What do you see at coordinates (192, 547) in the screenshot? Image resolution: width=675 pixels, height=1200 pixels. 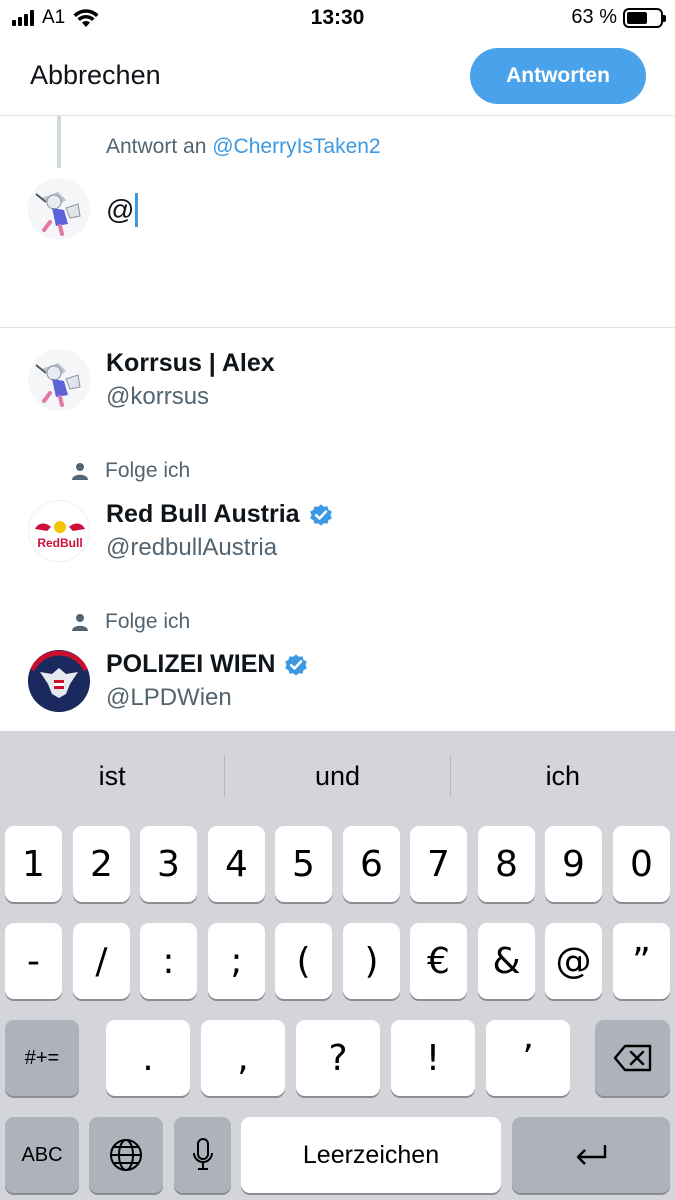 I see `suggestion-handle: @redbullAustria` at bounding box center [192, 547].